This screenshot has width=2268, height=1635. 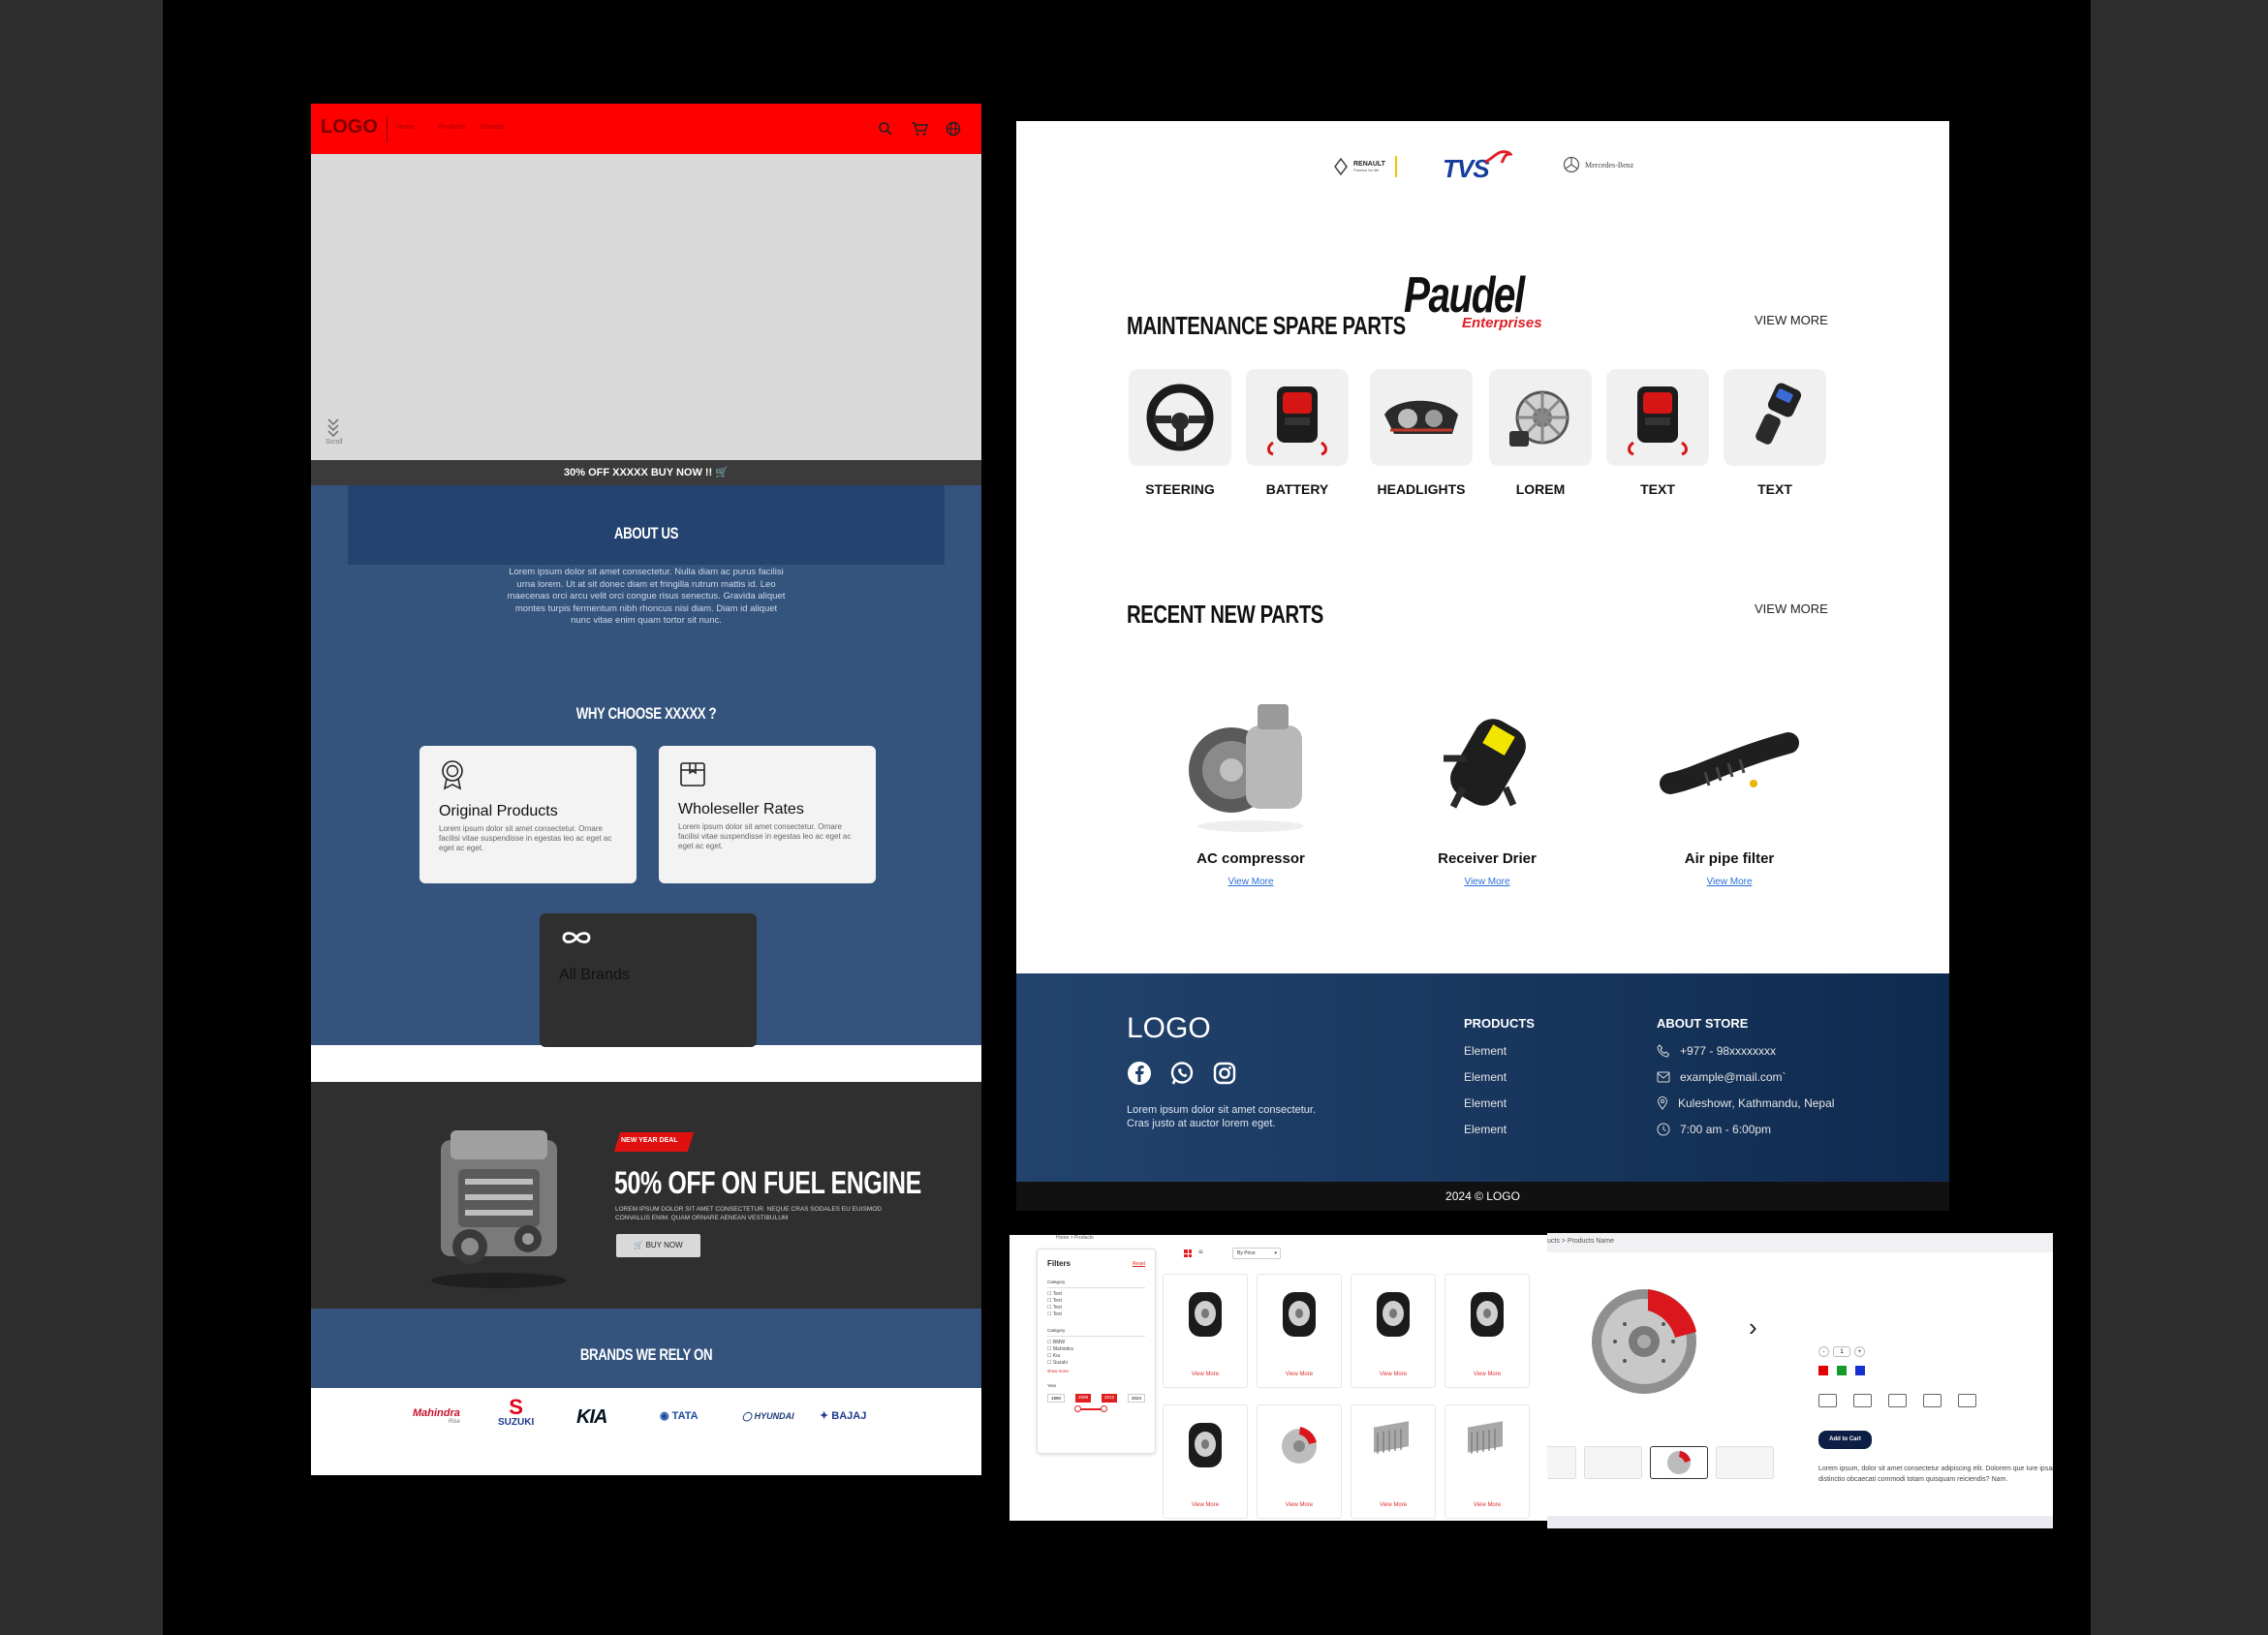 What do you see at coordinates (649, 1140) in the screenshot?
I see `deal-tag-text: NEW YEAR DEAL` at bounding box center [649, 1140].